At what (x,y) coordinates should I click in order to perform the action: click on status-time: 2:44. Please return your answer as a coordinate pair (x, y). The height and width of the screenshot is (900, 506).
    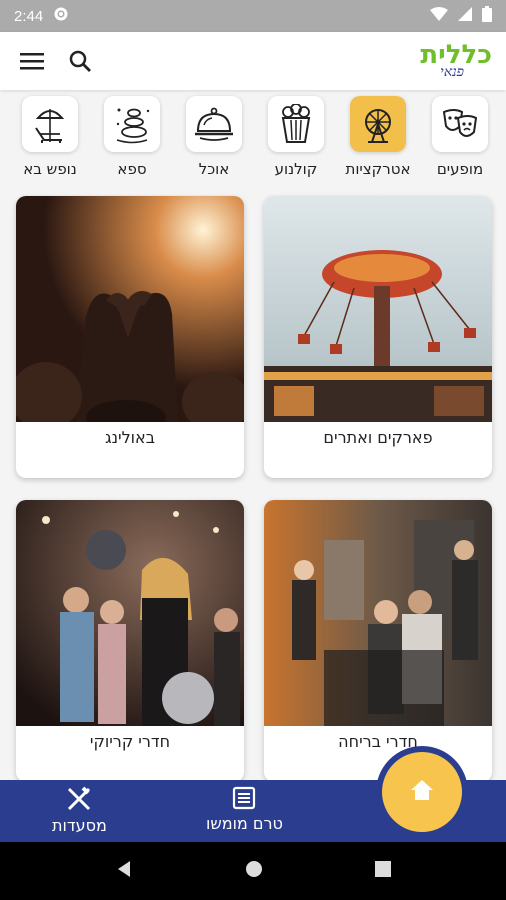
    Looking at the image, I should click on (29, 16).